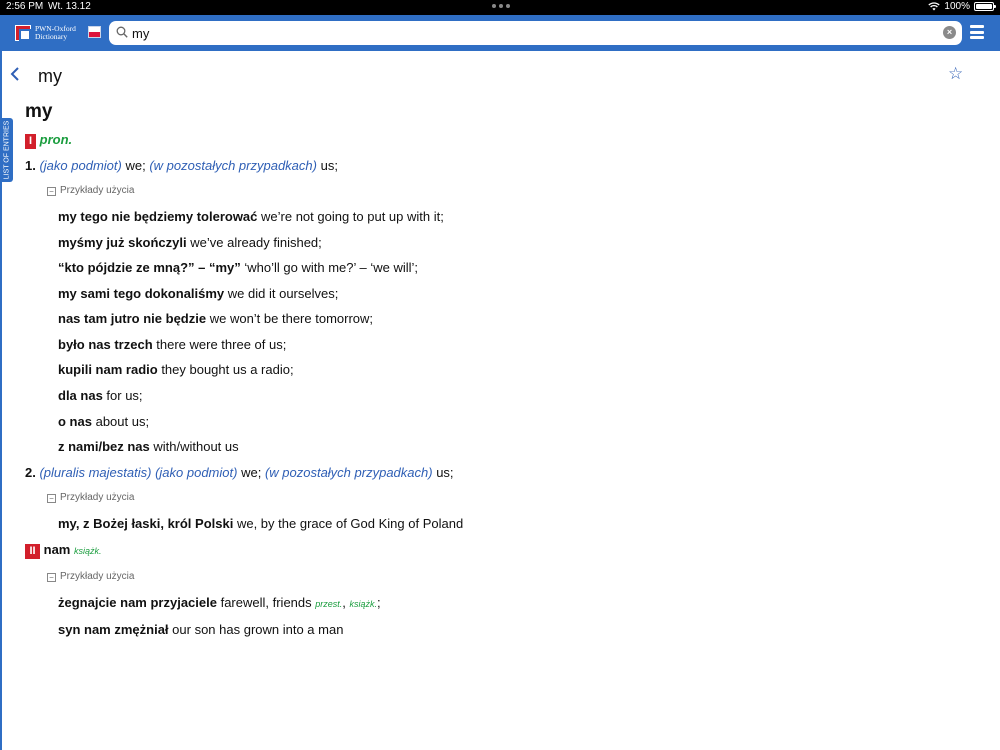 The height and width of the screenshot is (750, 1000). I want to click on search-icon, so click(122, 32).